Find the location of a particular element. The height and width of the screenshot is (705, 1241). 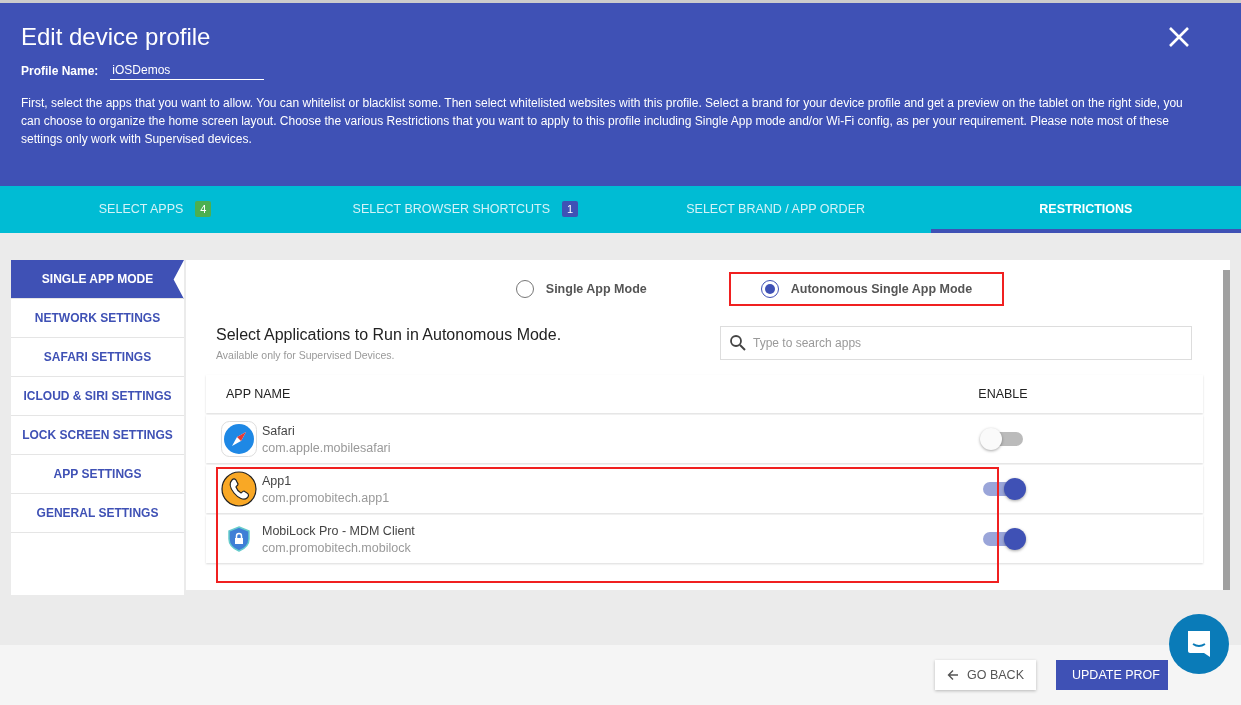

radio-label: Single App Mode is located at coordinates (596, 289).